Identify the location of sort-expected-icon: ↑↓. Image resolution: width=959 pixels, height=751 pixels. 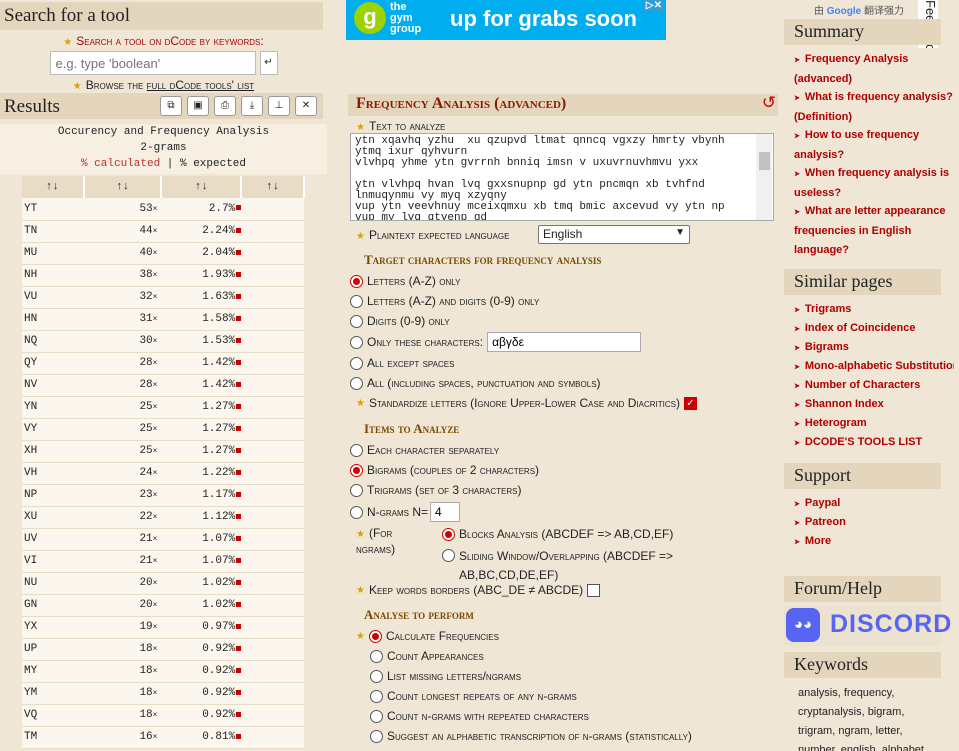
(273, 187).